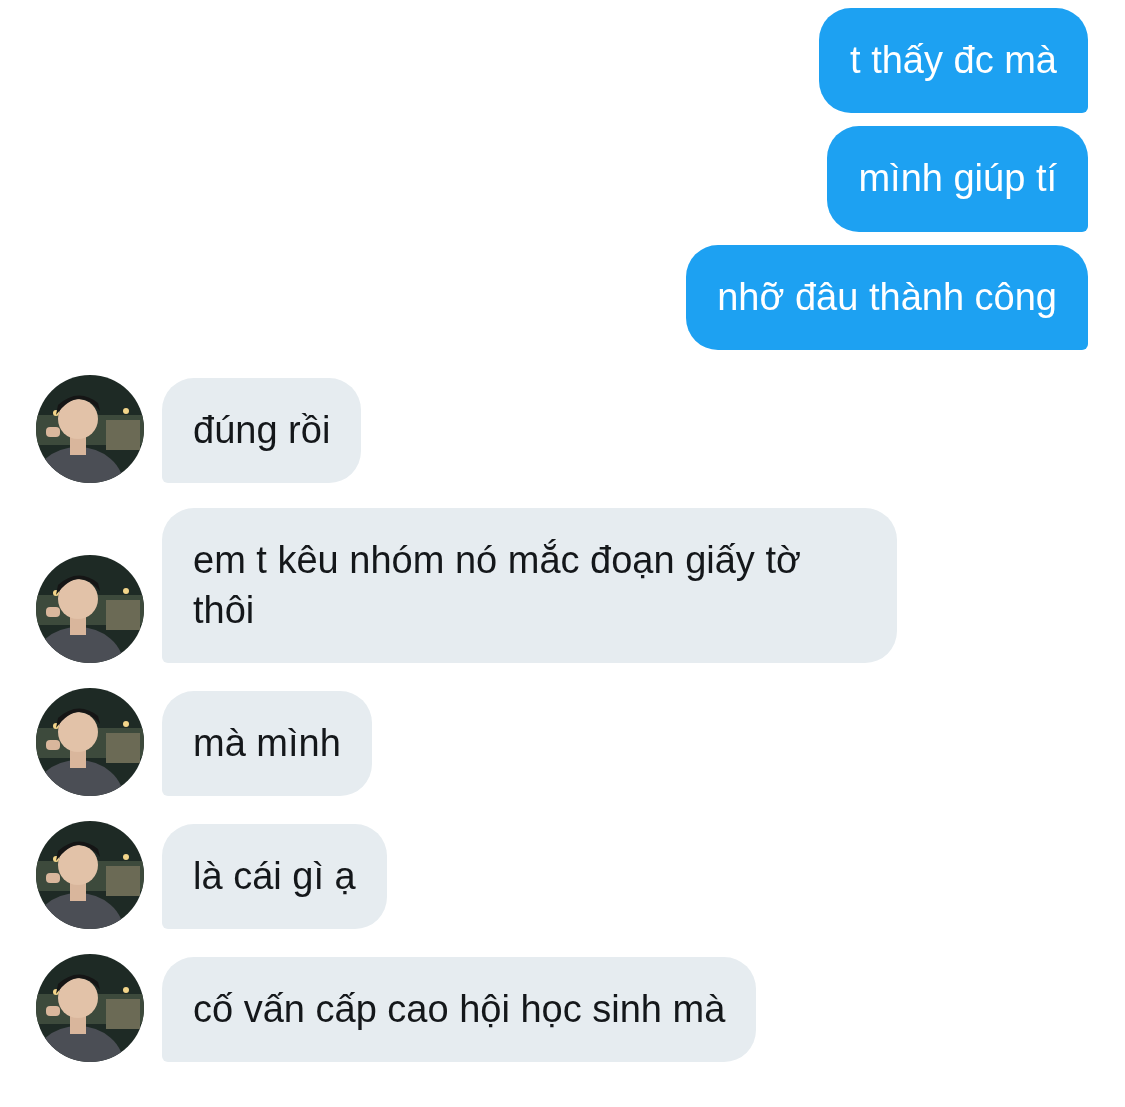 Image resolution: width=1125 pixels, height=1107 pixels. What do you see at coordinates (274, 876) in the screenshot?
I see `message-bubble: là cái gì ạ` at bounding box center [274, 876].